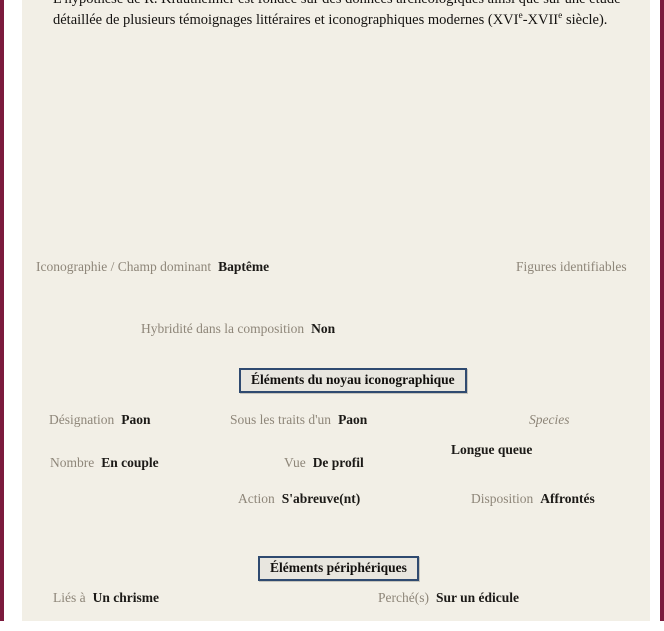 This screenshot has height=631, width=664. I want to click on field-disposition: Disposition Affrontés, so click(533, 499).